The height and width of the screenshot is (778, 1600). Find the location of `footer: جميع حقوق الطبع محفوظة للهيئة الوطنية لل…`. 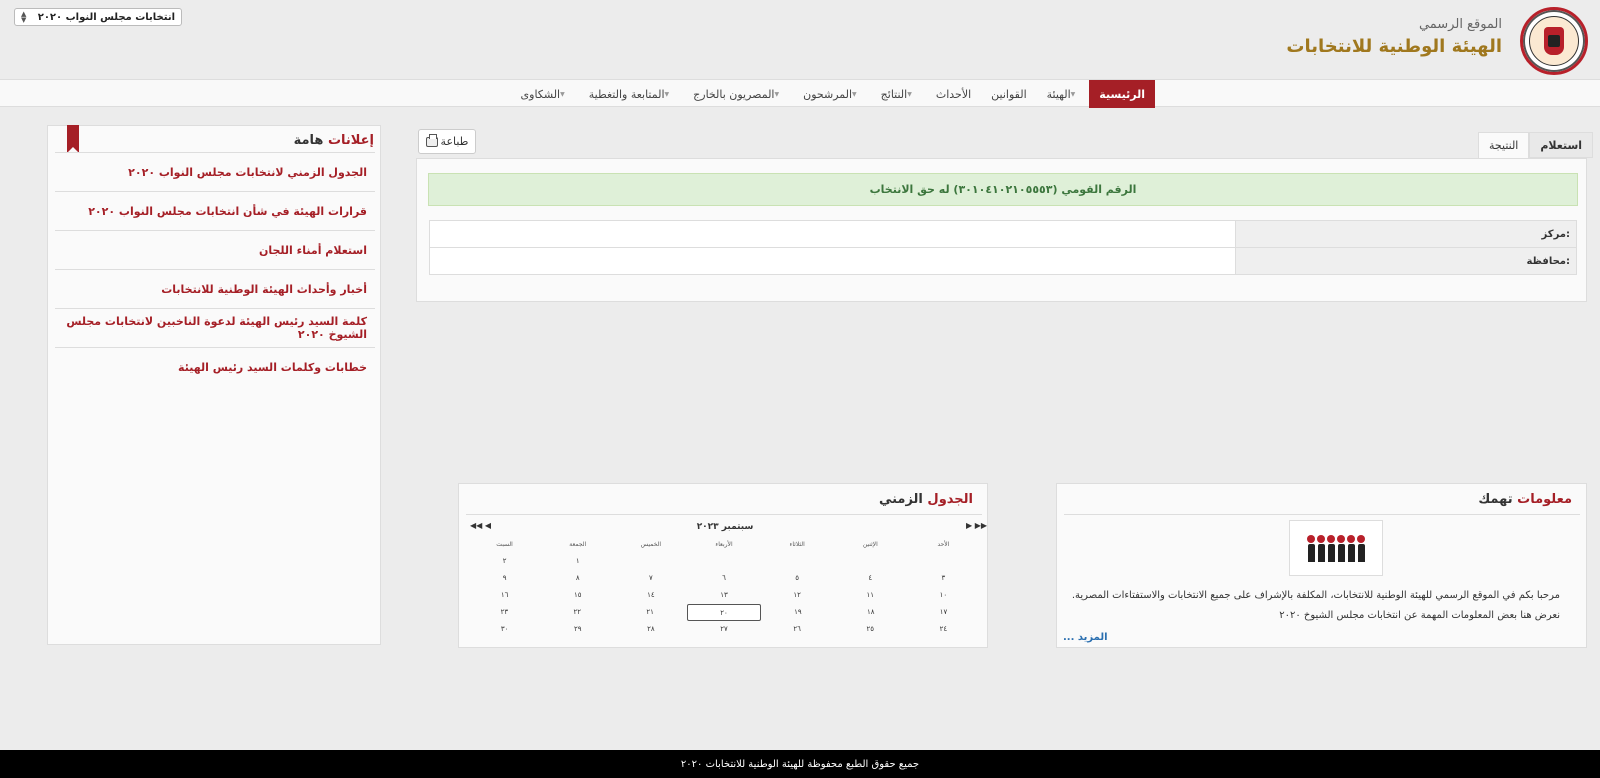

footer: جميع حقوق الطبع محفوظة للهيئة الوطنية لل… is located at coordinates (800, 764).